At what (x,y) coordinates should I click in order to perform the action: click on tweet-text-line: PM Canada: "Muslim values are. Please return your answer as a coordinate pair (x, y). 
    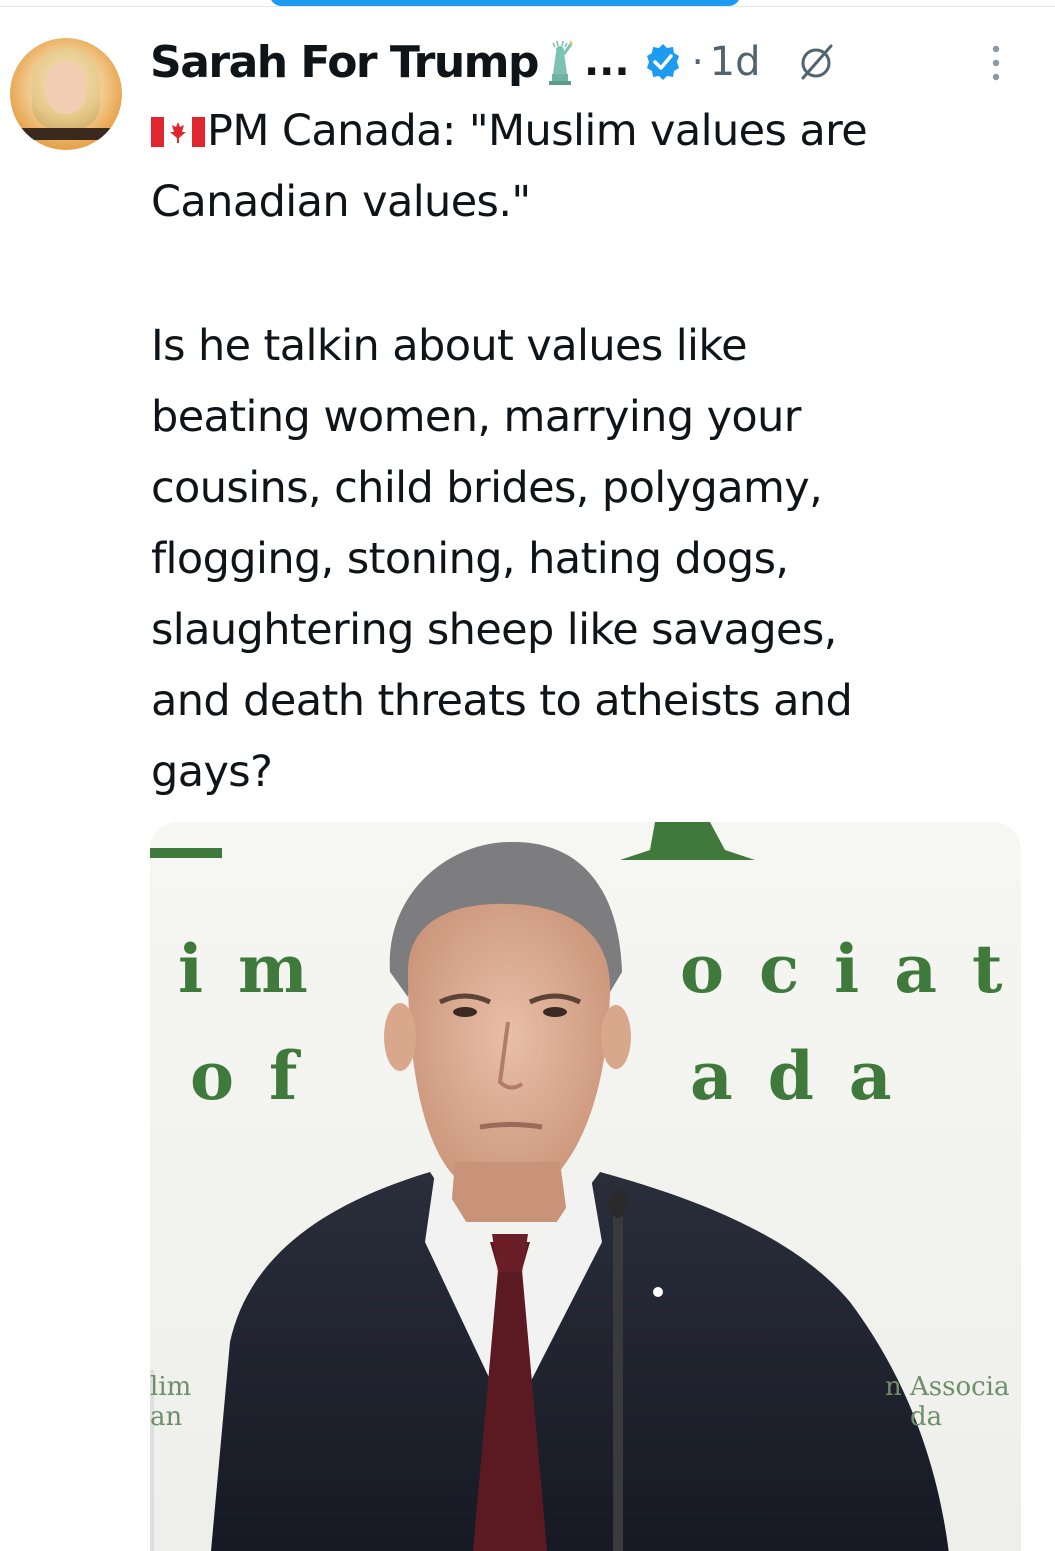
    Looking at the image, I should click on (581, 131).